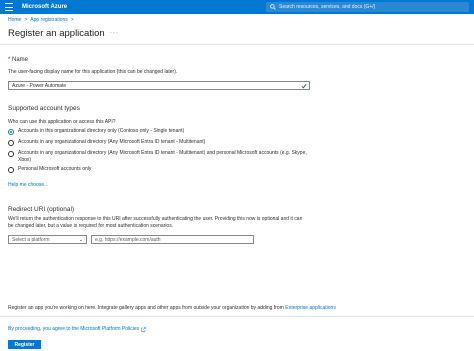 This screenshot has height=351, width=474. Describe the element at coordinates (310, 308) in the screenshot. I see `enterprise-applications-link: Enterprise applications` at that location.